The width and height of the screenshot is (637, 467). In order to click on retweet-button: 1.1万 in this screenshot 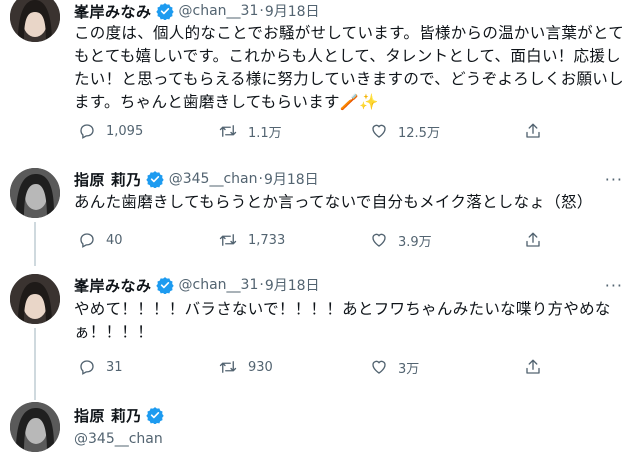, I will do `click(250, 131)`.